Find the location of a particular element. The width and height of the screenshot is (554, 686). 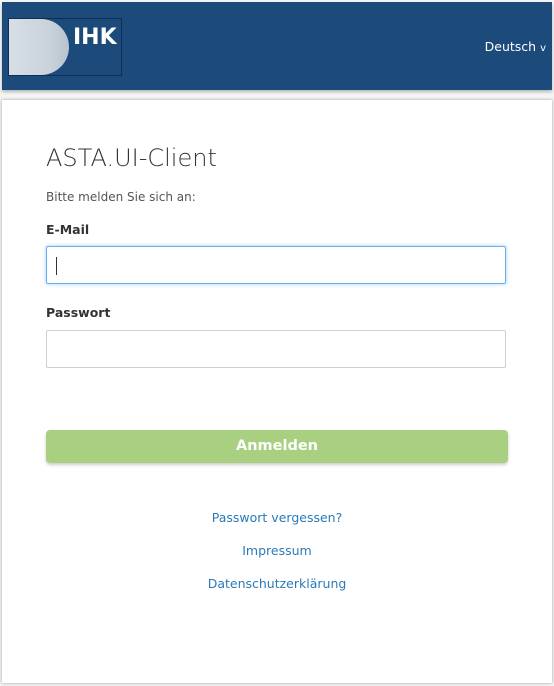

chevron-down-icon: v is located at coordinates (543, 48).